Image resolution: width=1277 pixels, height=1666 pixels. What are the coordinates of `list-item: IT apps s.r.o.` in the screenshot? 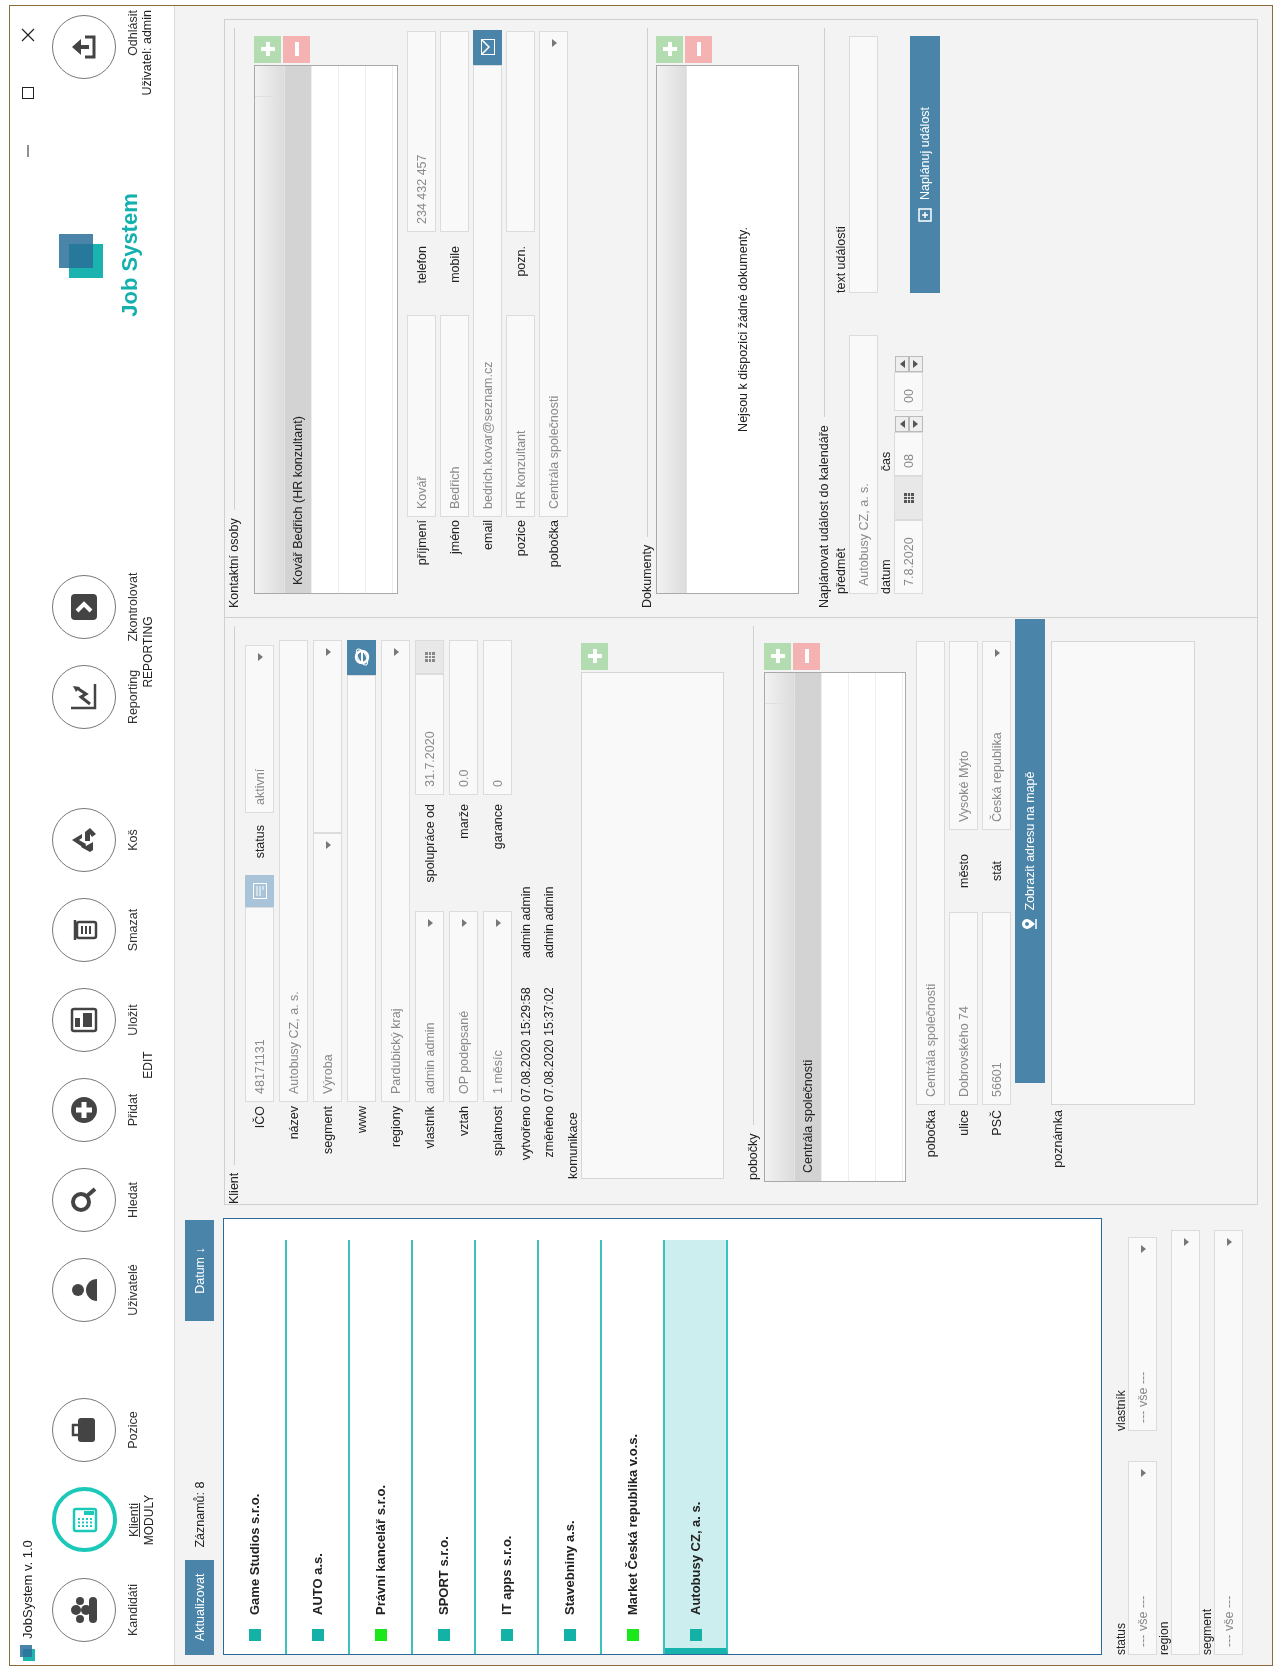 It's located at (507, 1447).